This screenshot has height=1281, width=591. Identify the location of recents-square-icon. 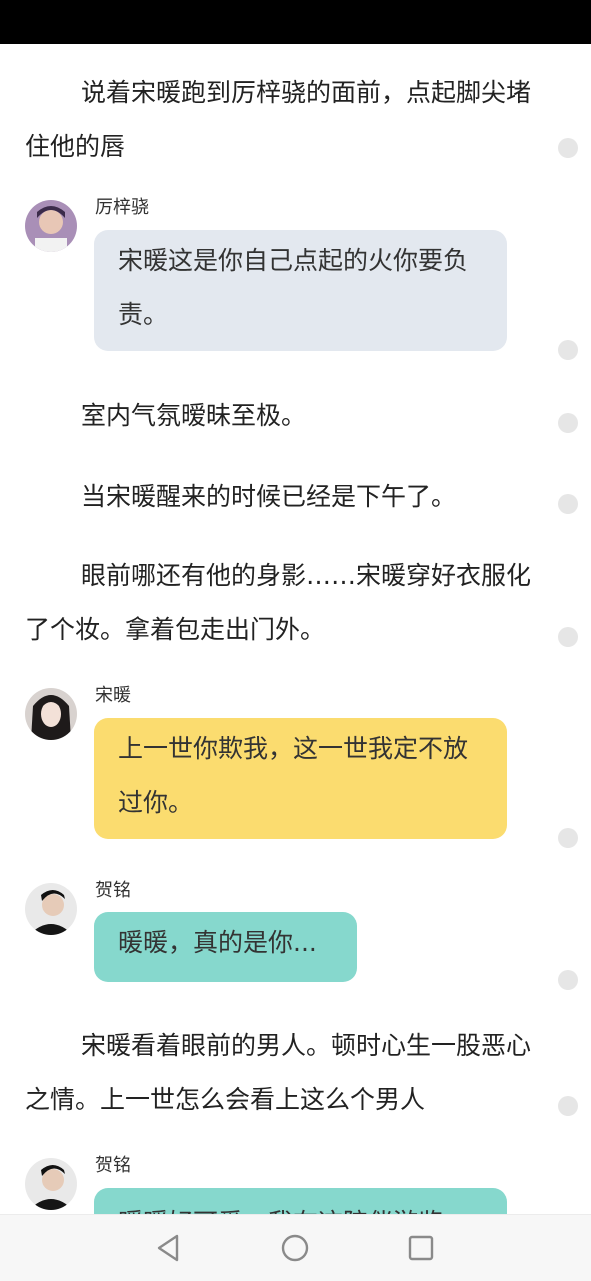
(421, 1248).